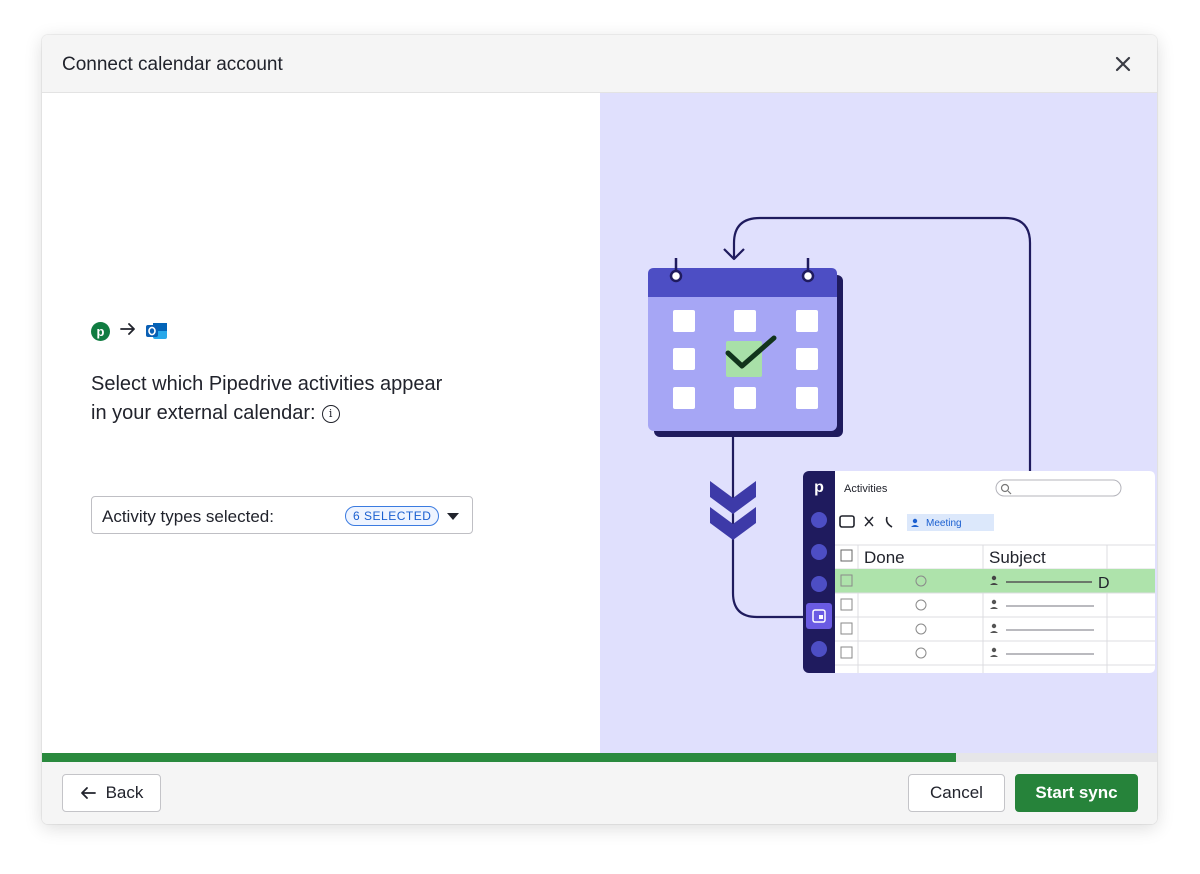 The image size is (1200, 874). Describe the element at coordinates (884, 557) in the screenshot. I see `column-done: Done` at that location.